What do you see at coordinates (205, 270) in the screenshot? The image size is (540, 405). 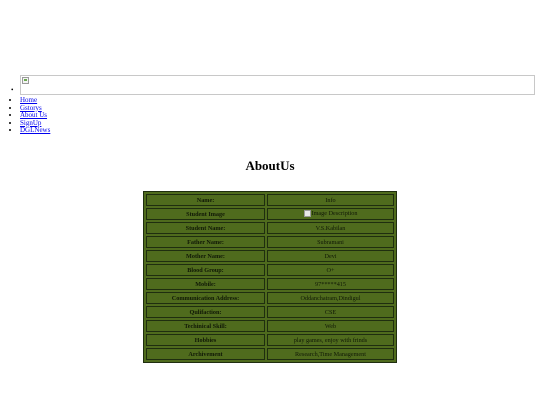 I see `row-label: Blood Group:` at bounding box center [205, 270].